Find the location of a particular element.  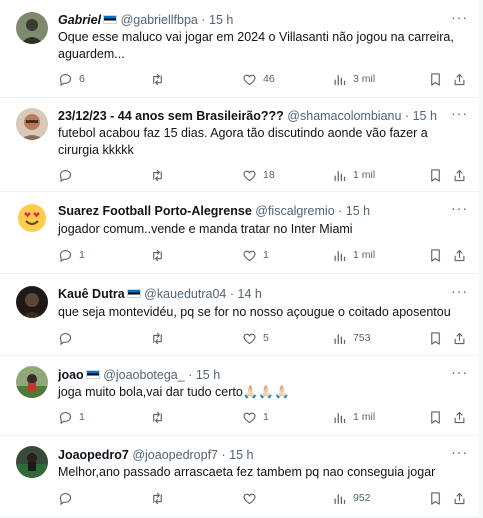

like-button is located at coordinates (252, 498).